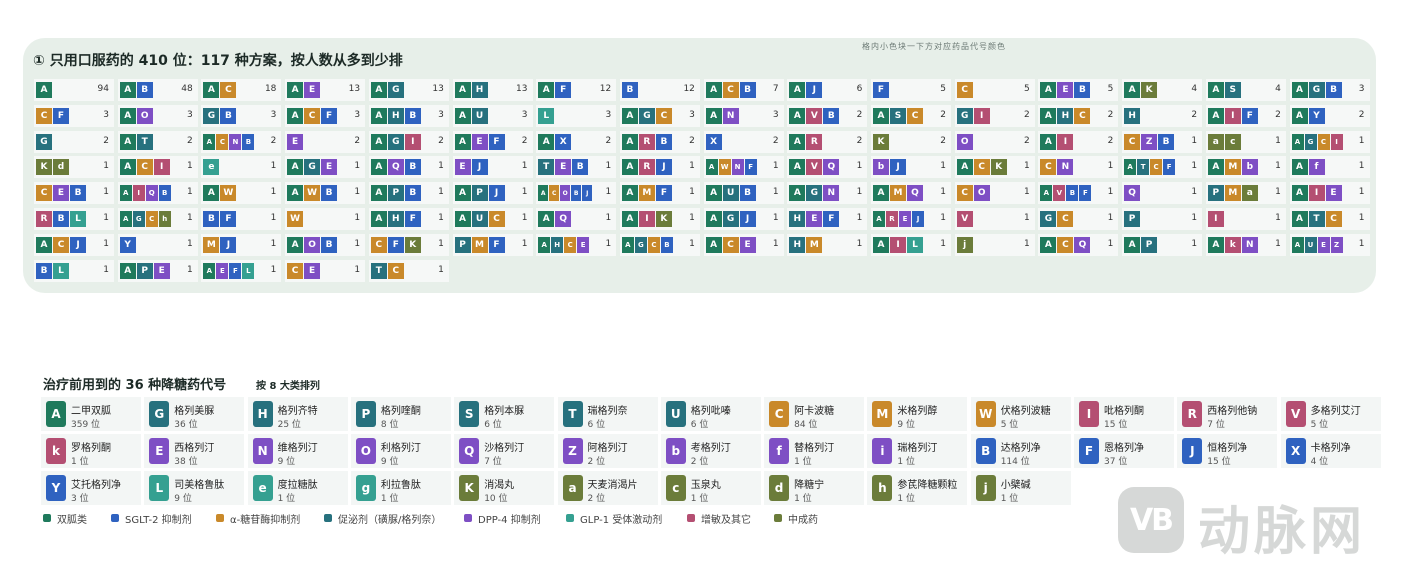  Describe the element at coordinates (159, 488) in the screenshot. I see `drug-code-badge: L` at that location.